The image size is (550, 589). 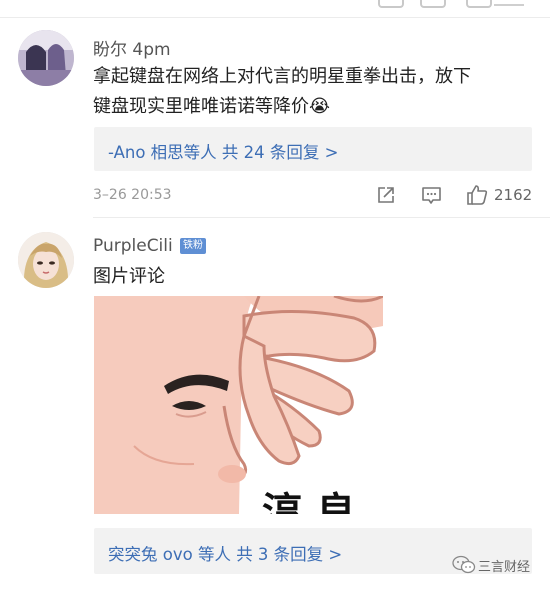 I want to click on post-time: 4pm, so click(x=151, y=50).